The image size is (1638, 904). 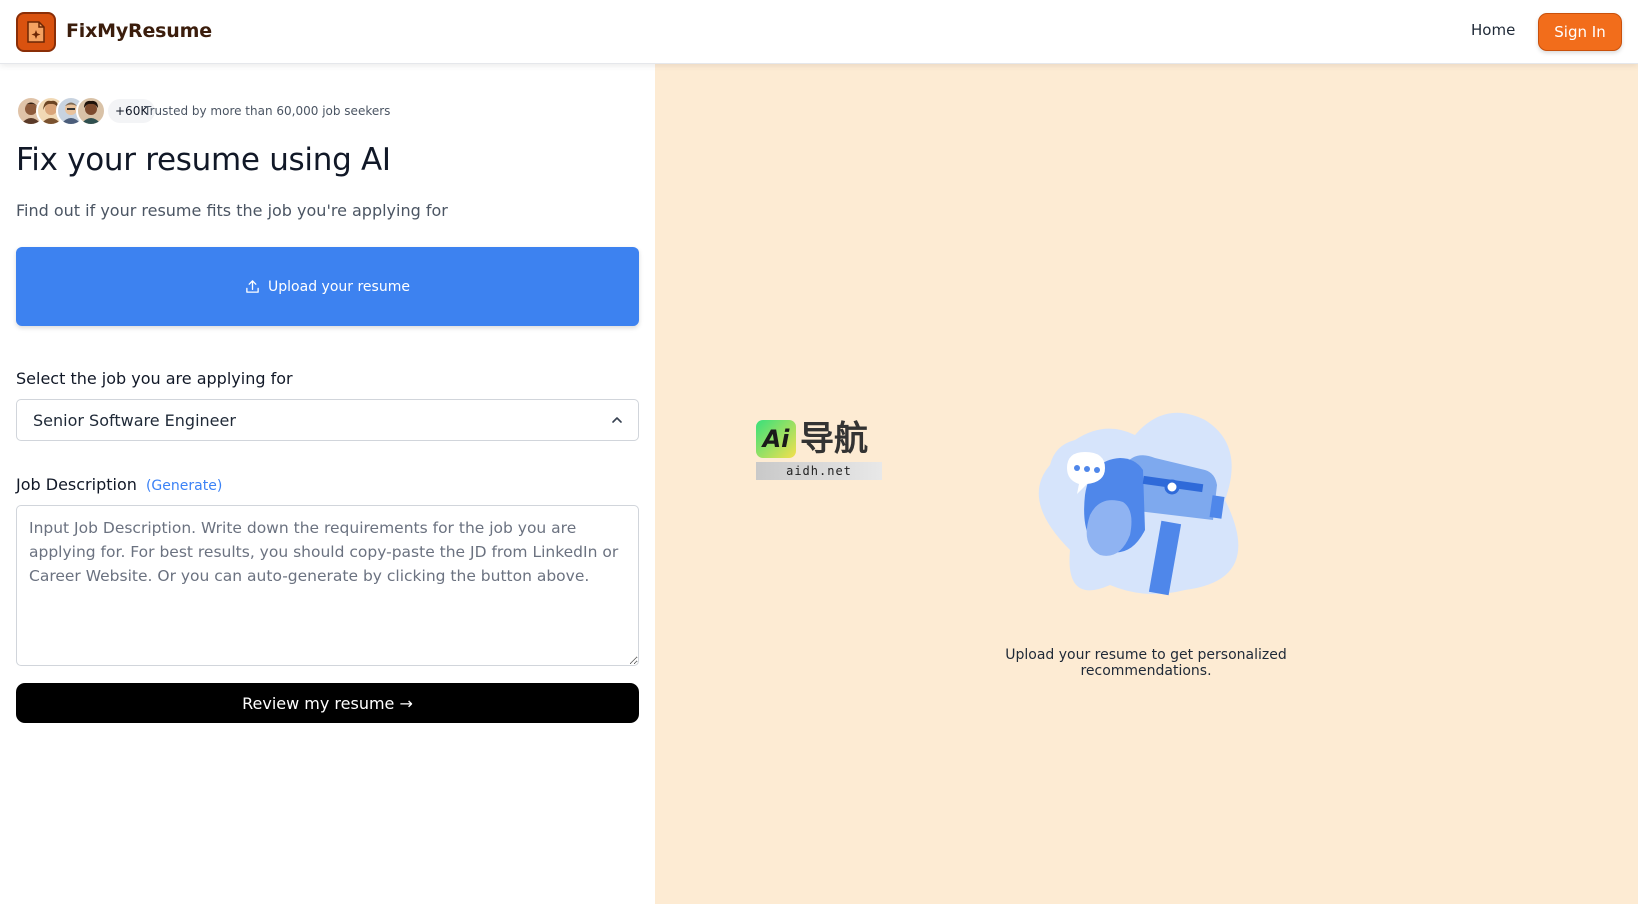 What do you see at coordinates (327, 585) in the screenshot?
I see `job-description-input` at bounding box center [327, 585].